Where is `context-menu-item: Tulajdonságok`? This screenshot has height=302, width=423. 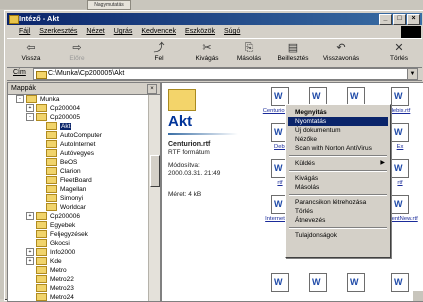 context-menu-item: Tulajdonságok is located at coordinates (338, 235).